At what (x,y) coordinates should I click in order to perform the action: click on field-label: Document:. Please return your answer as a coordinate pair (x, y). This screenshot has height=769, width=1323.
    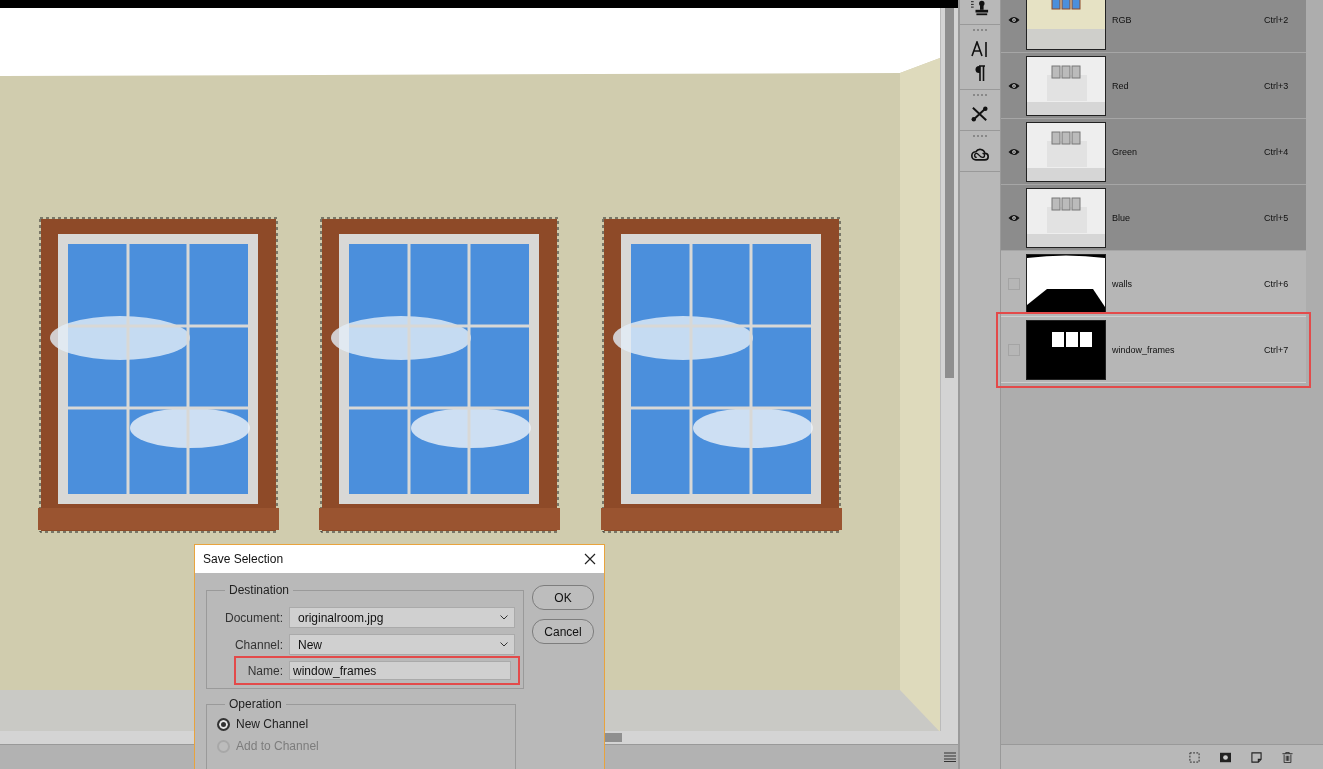
    Looking at the image, I should click on (253, 617).